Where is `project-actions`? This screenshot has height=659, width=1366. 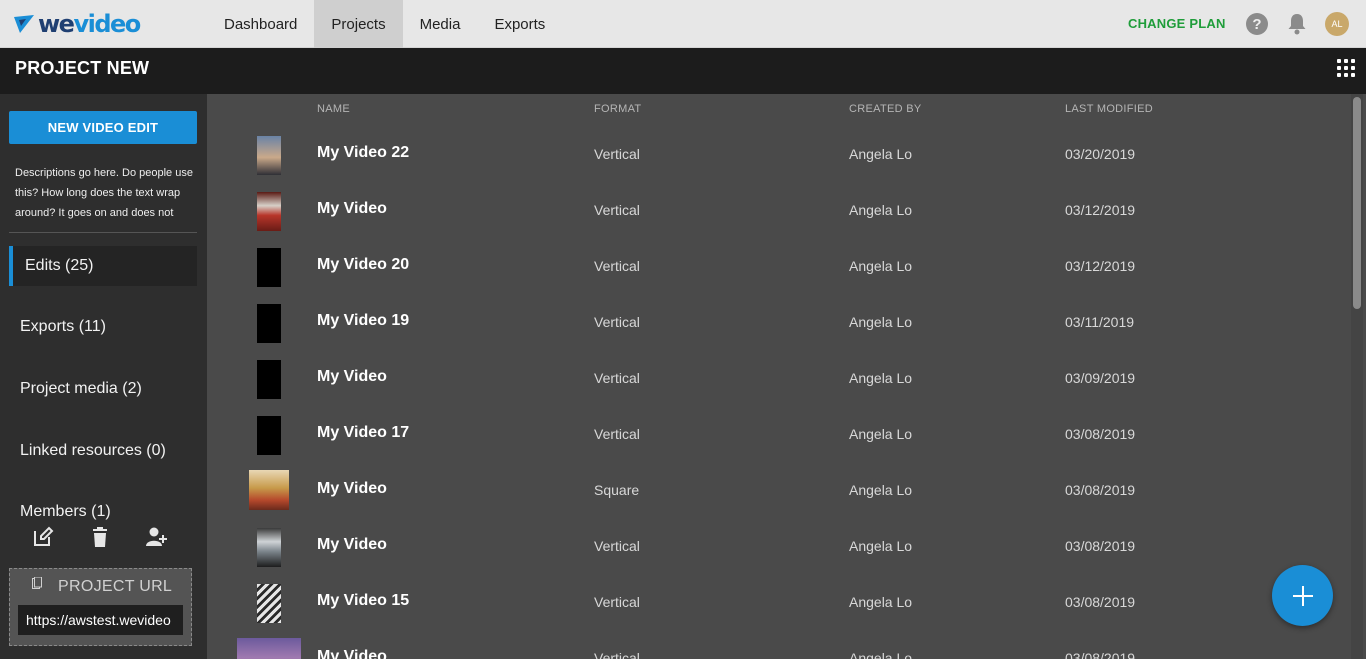
project-actions is located at coordinates (103, 538).